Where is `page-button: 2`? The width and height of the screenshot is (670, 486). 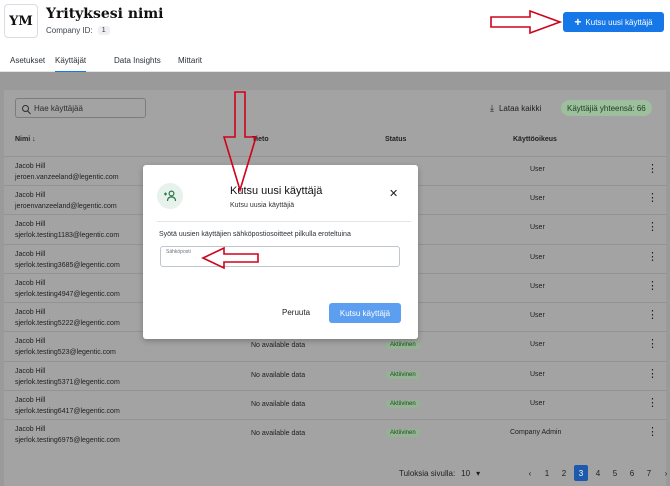 page-button: 2 is located at coordinates (564, 473).